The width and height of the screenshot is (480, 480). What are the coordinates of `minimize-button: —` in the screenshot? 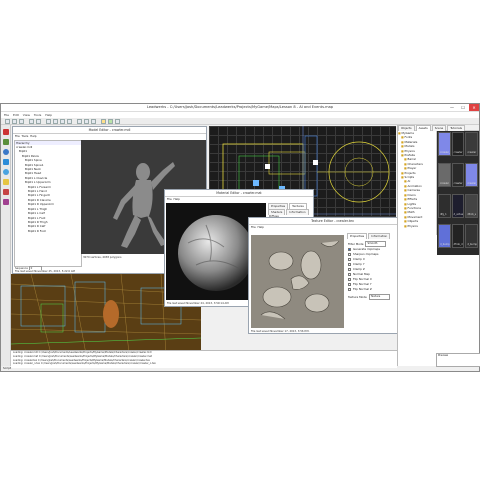 It's located at (452, 107).